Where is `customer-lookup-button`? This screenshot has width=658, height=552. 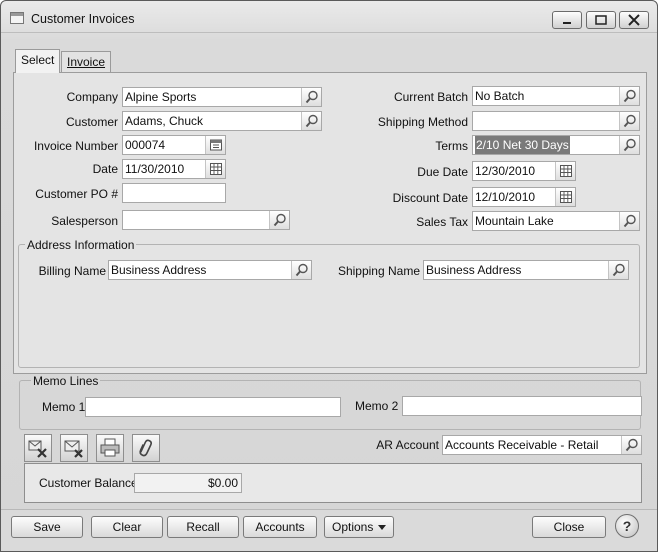 customer-lookup-button is located at coordinates (311, 121).